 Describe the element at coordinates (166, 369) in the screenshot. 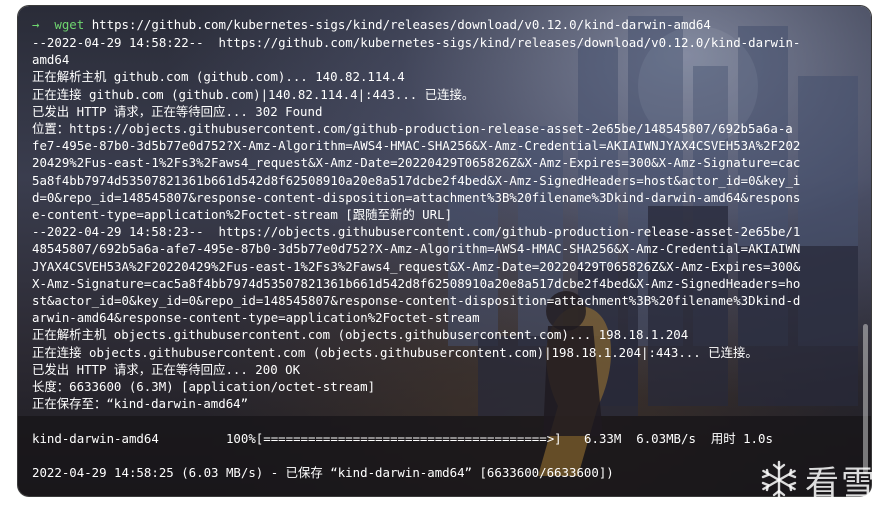

I see `output-line: 已发出 HTTP 请求，正在等待回应... 200 OK` at that location.